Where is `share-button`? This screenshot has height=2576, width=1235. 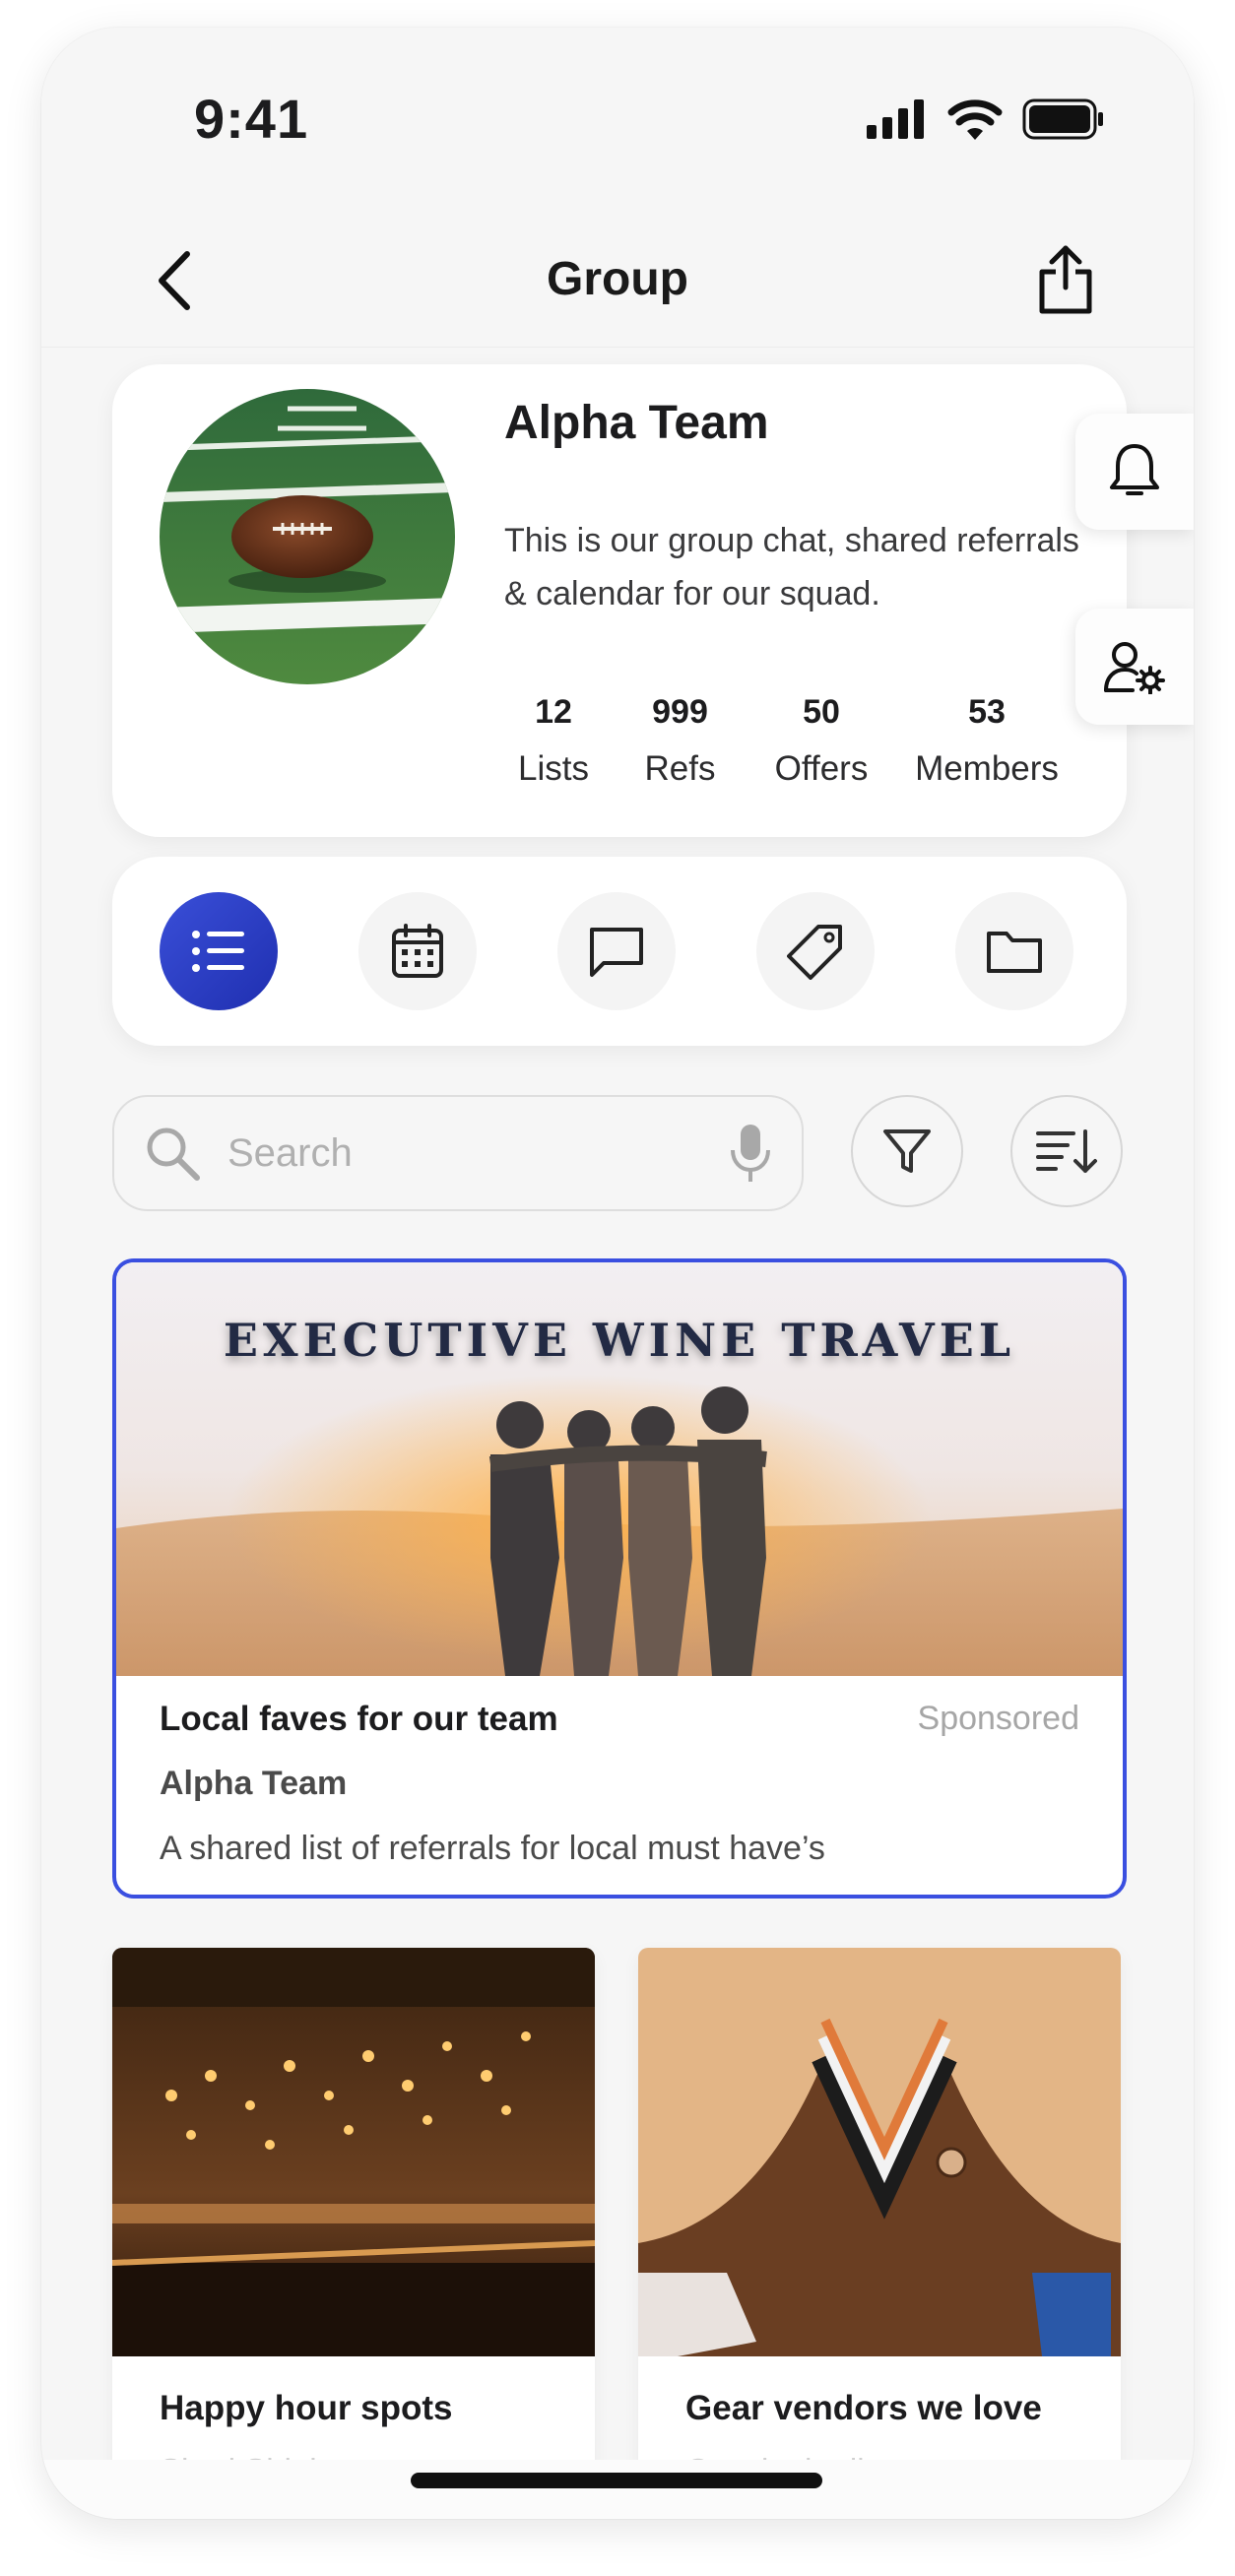
share-button is located at coordinates (1065, 279).